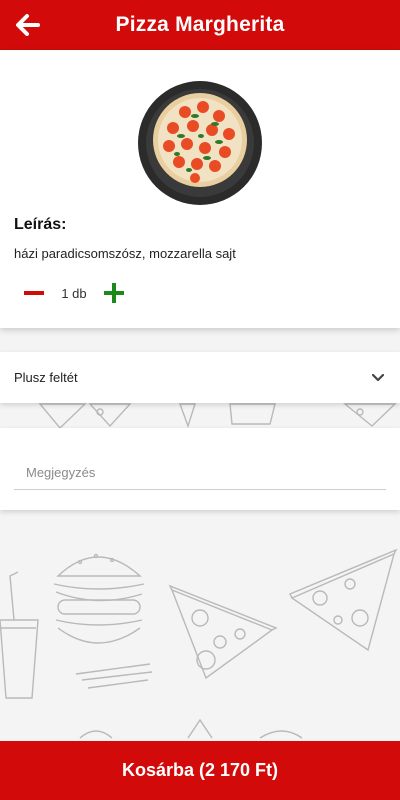  Describe the element at coordinates (378, 377) in the screenshot. I see `chevron-down-icon` at that location.